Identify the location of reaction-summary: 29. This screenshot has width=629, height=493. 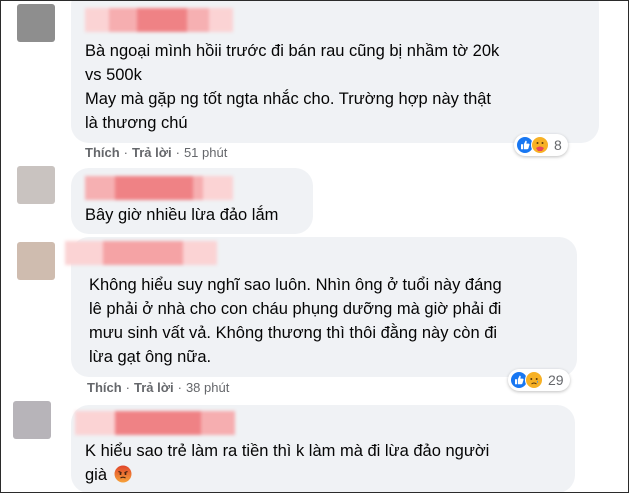
(539, 380).